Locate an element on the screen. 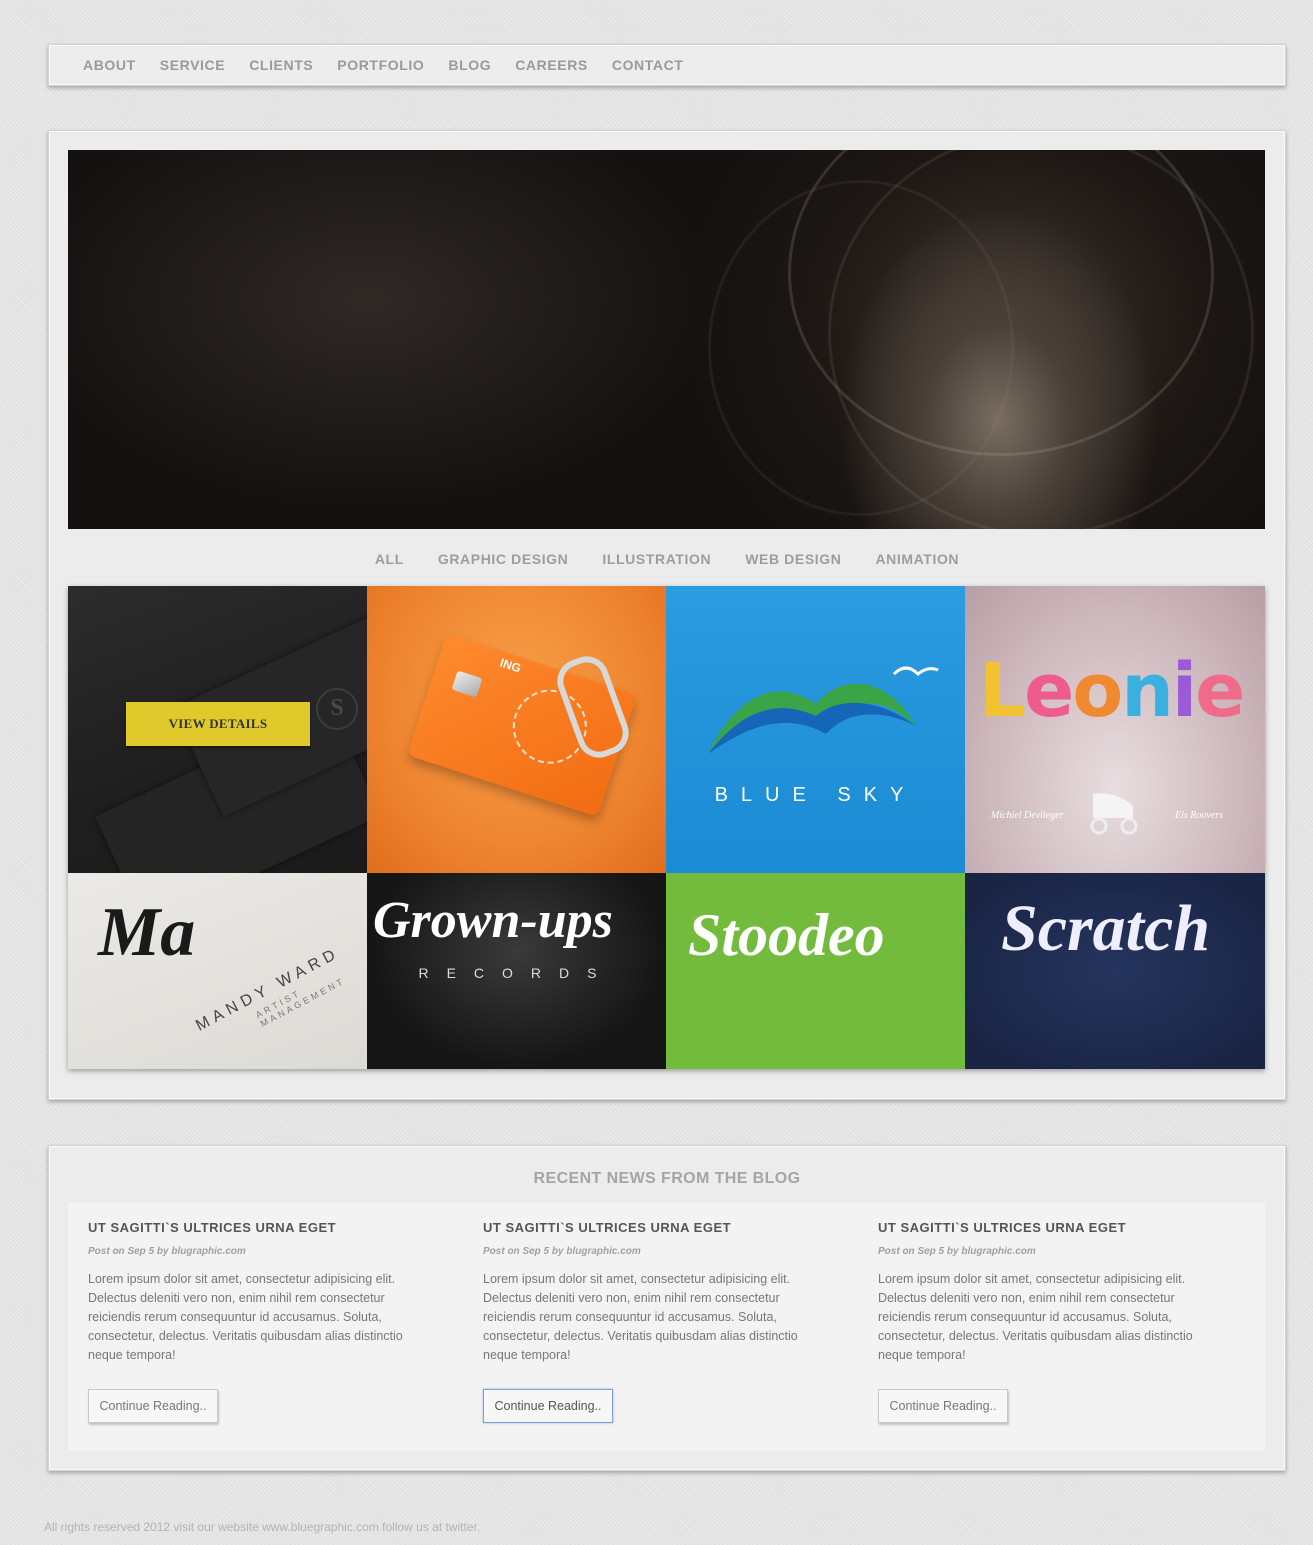 This screenshot has width=1313, height=1545. portfolio-item-leonie: Leonie Michiel Devlieger Els Roovers is located at coordinates (1115, 729).